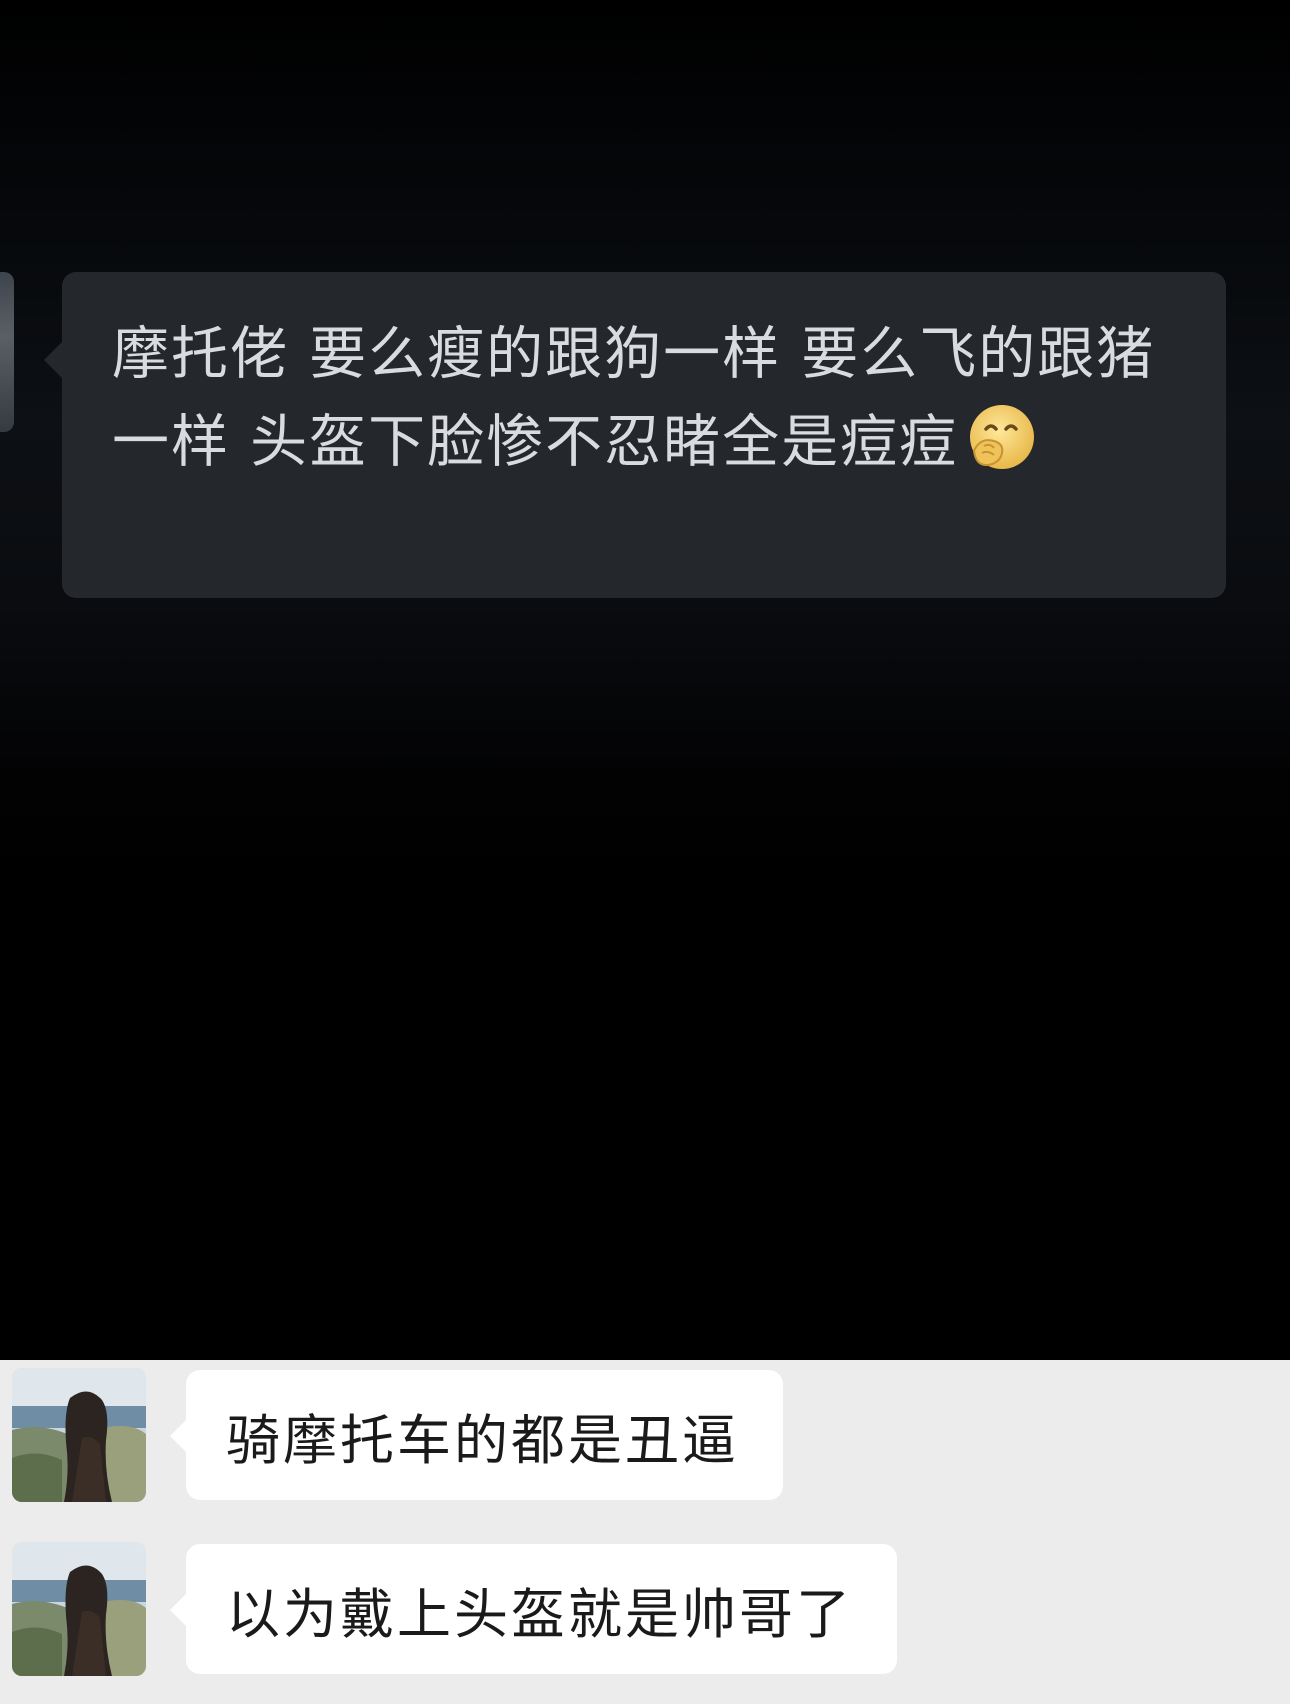 The height and width of the screenshot is (1704, 1290). What do you see at coordinates (1002, 437) in the screenshot?
I see `smiling-hand-over-mouth-emoji-icon` at bounding box center [1002, 437].